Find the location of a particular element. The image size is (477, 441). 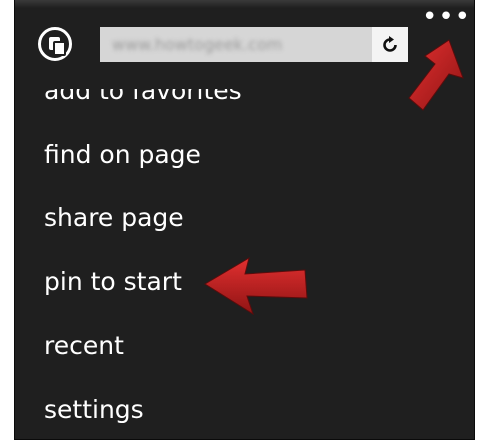

tabs-button is located at coordinates (55, 44).